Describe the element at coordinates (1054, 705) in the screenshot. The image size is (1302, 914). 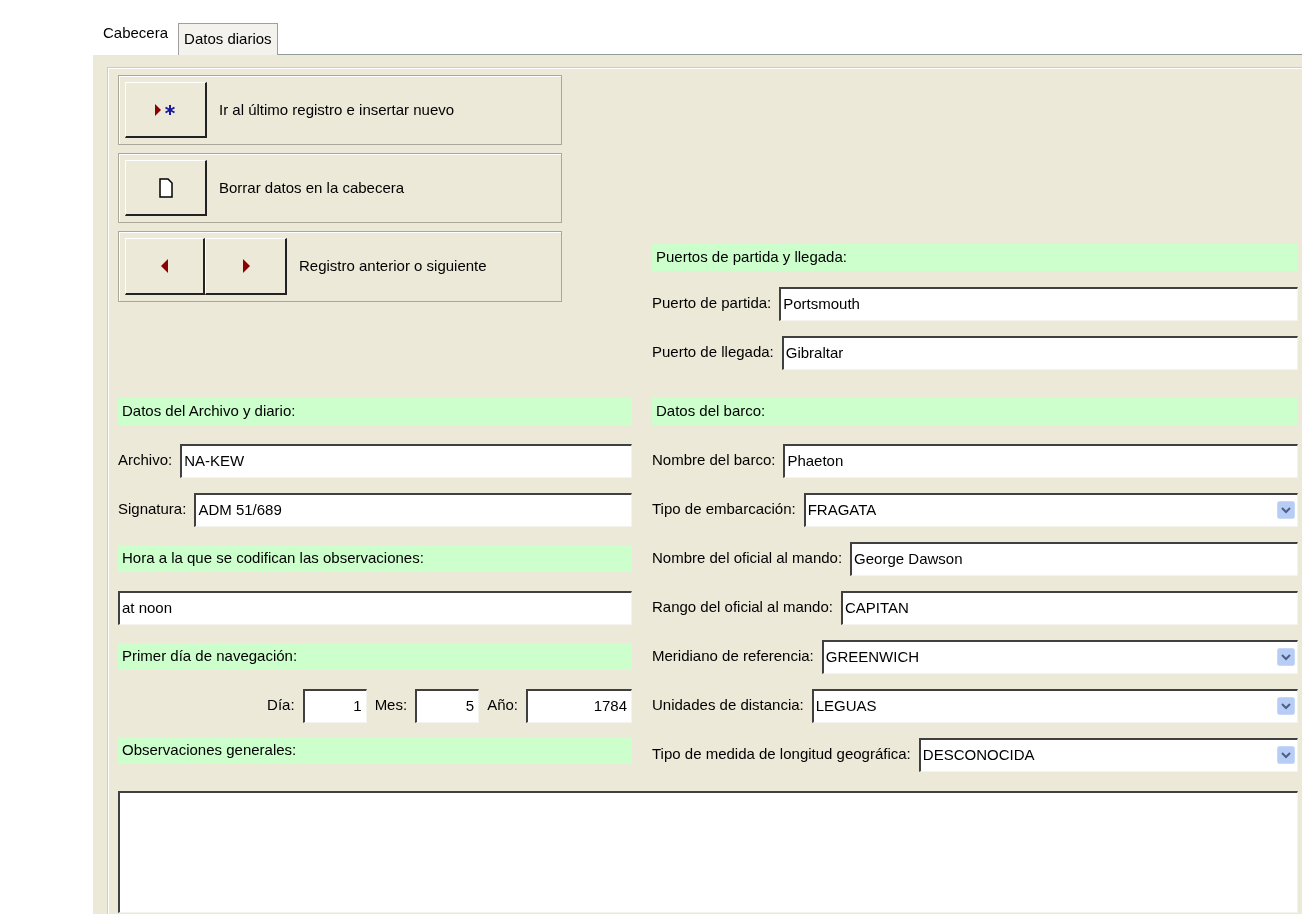
I see `dropdown-field: LEGUAS` at that location.